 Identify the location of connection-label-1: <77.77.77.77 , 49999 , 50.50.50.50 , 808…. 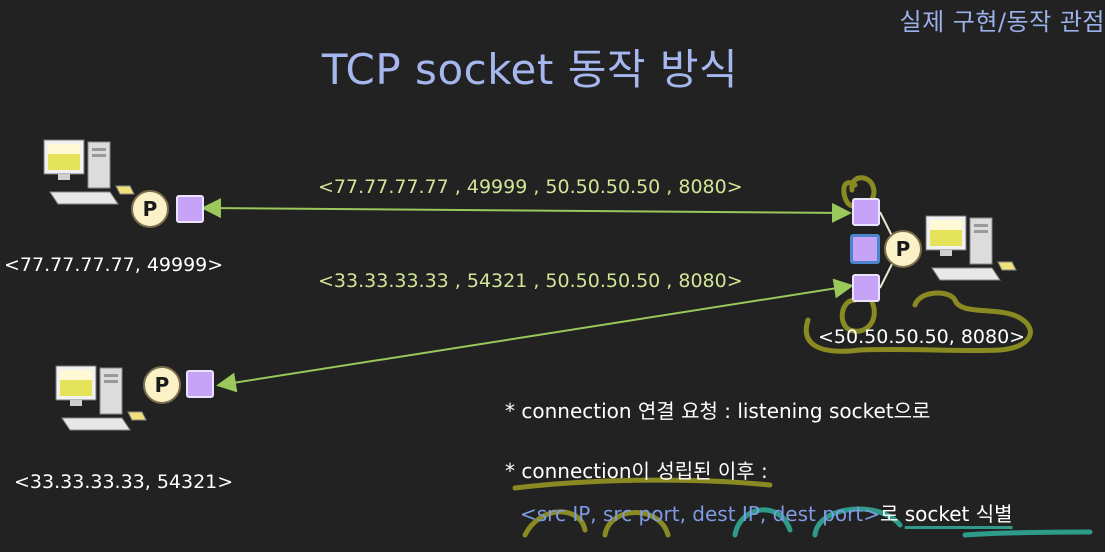
(530, 187).